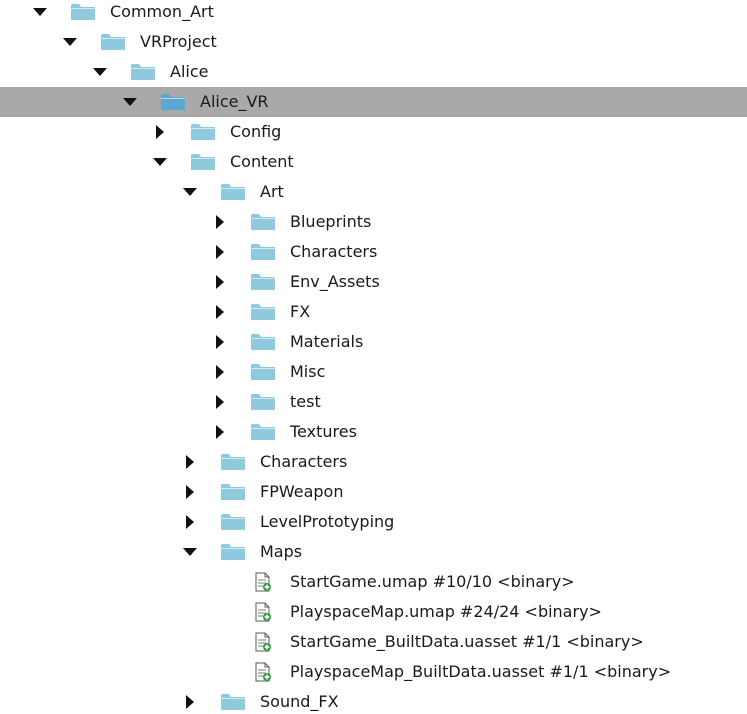 The image size is (747, 714). Describe the element at coordinates (446, 611) in the screenshot. I see `node-label: PlayspaceMap.umap #24/24 <binary>` at that location.